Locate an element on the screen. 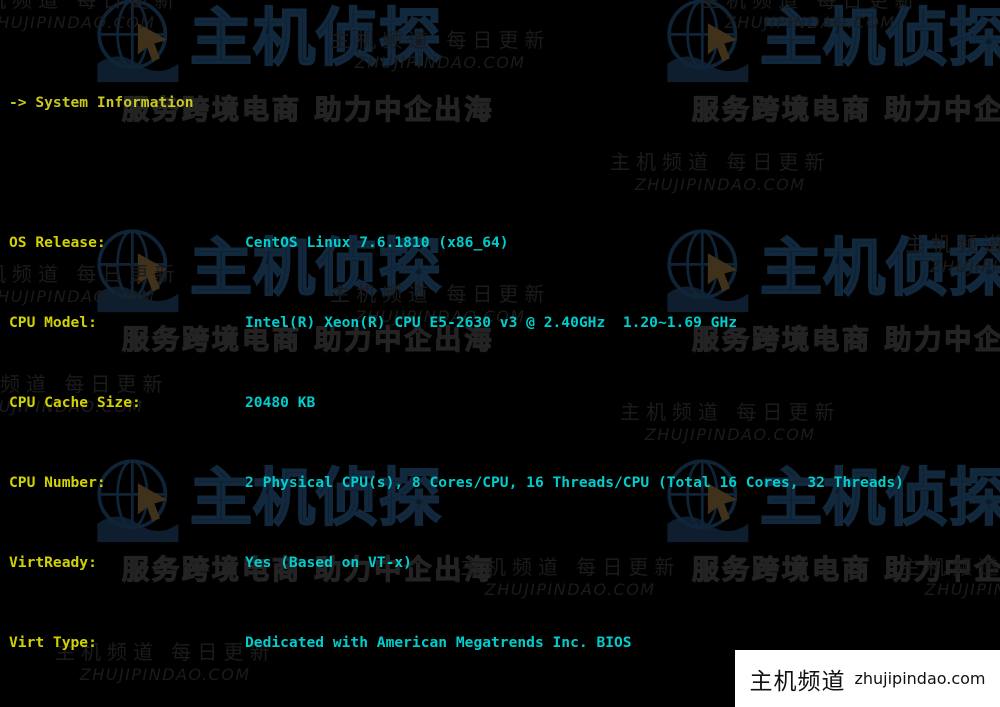 Image resolution: width=1000 pixels, height=707 pixels. row-key: VirtReady: is located at coordinates (53, 562).